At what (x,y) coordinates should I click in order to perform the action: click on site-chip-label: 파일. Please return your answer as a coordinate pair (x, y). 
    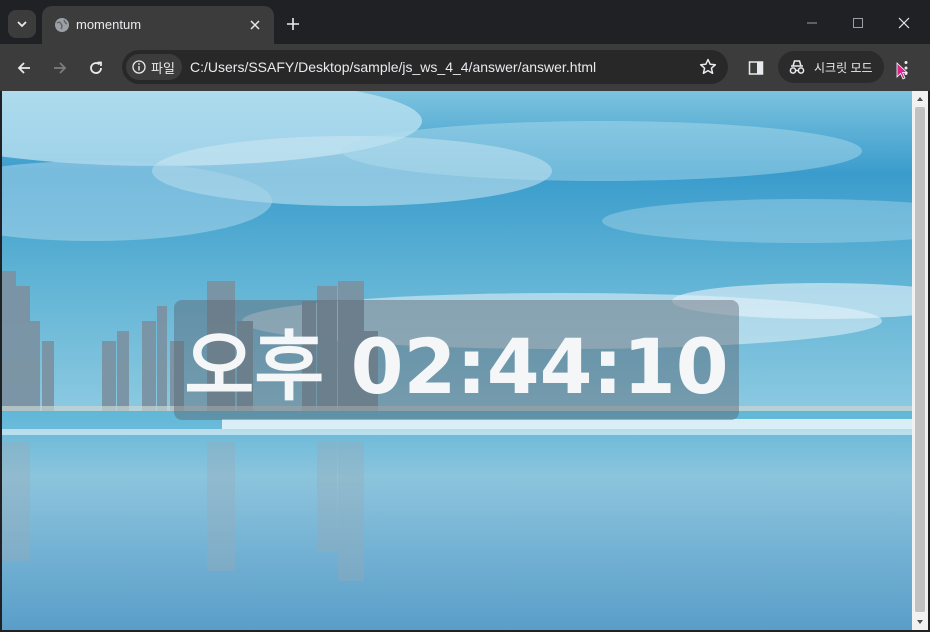
    Looking at the image, I should click on (163, 68).